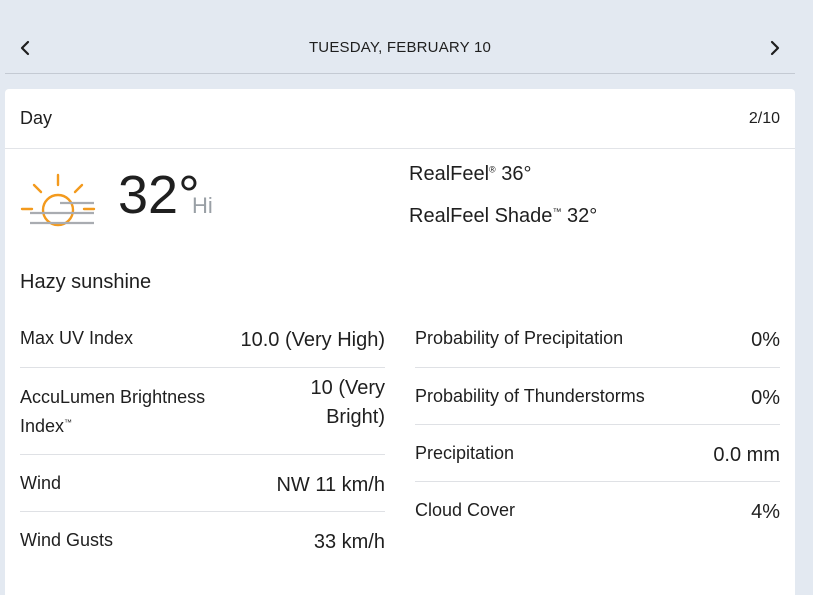 The image size is (813, 595). What do you see at coordinates (465, 510) in the screenshot?
I see `detail-label: Cloud Cover` at bounding box center [465, 510].